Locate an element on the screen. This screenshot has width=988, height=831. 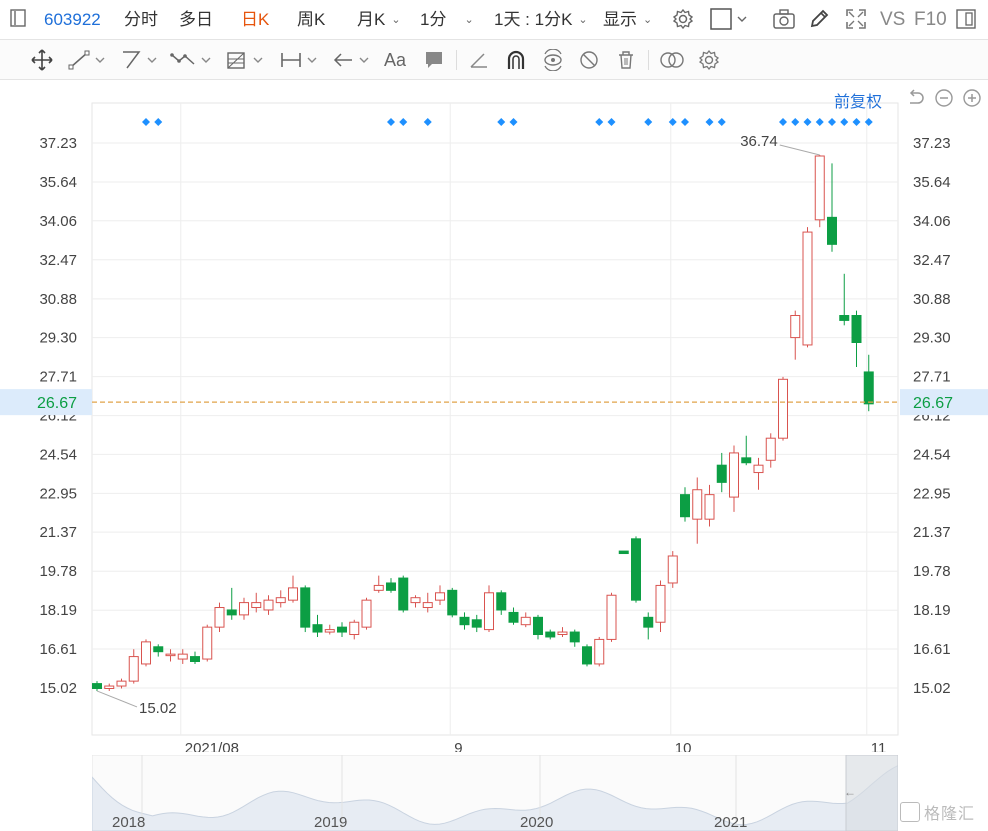
display-select: 显示 ⌄ is located at coordinates (627, 21).